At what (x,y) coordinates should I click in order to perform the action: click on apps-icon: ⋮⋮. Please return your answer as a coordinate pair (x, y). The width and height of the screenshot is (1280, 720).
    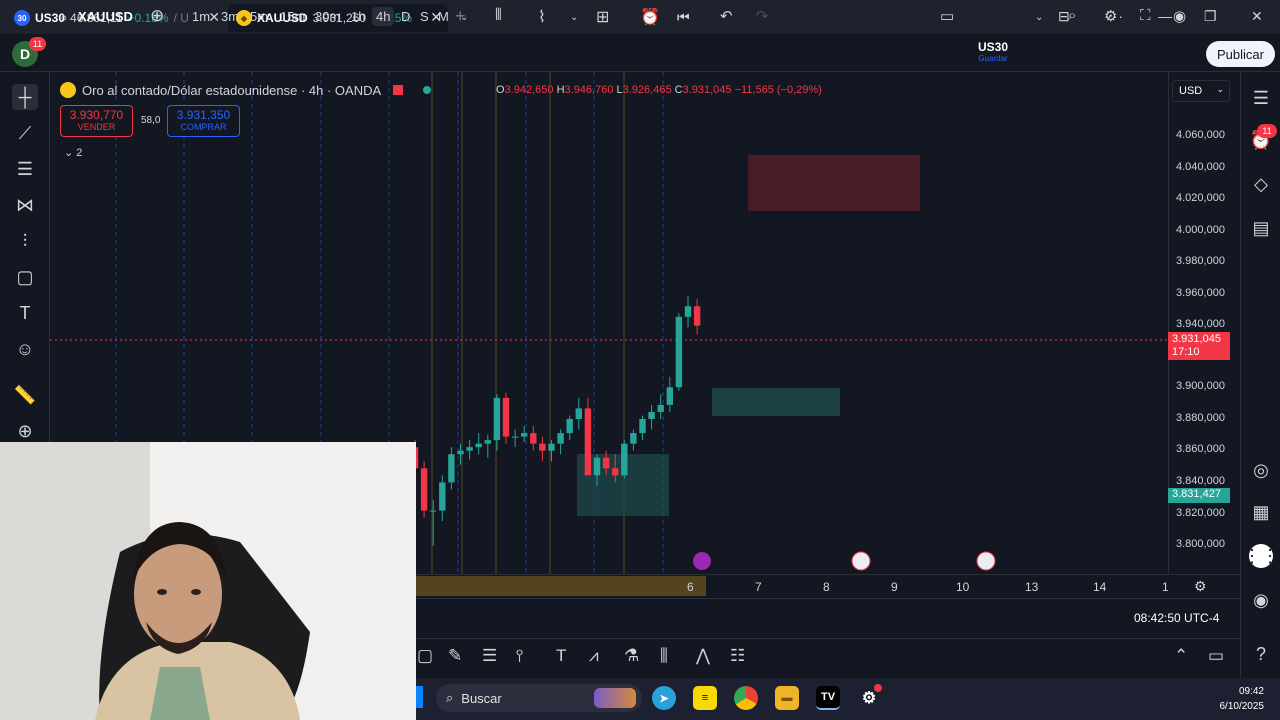
    Looking at the image, I should click on (1261, 556).